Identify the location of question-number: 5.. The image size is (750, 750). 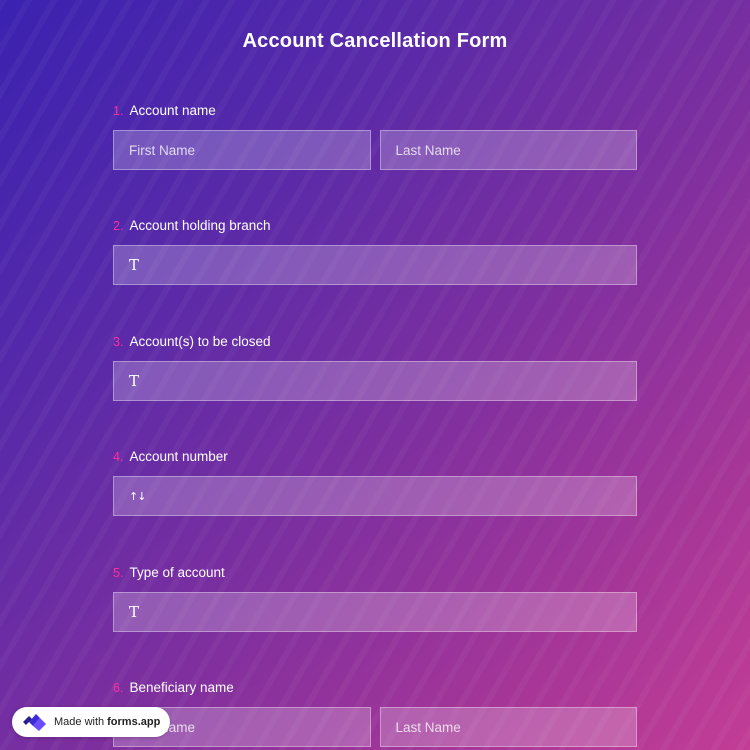
(118, 573).